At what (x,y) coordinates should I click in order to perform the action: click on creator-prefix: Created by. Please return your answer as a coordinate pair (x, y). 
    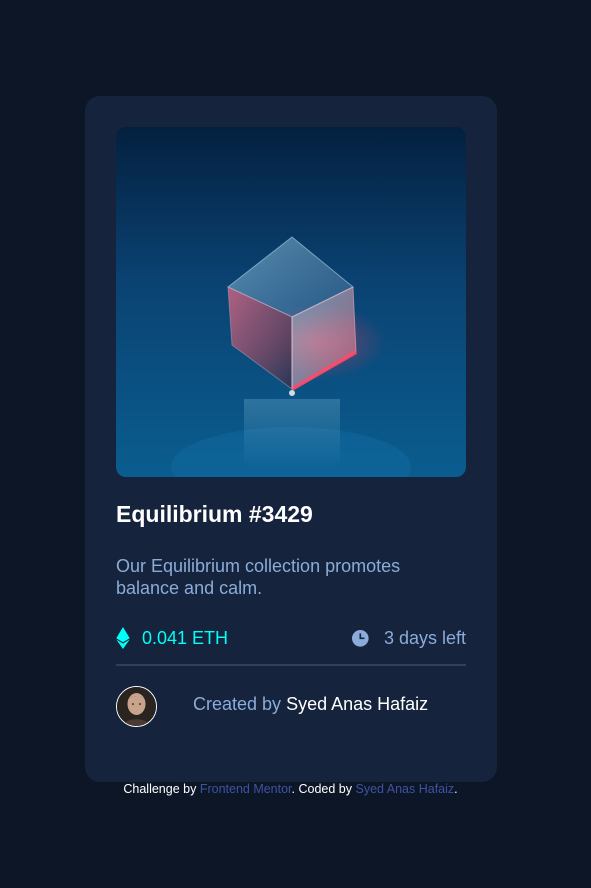
    Looking at the image, I should click on (237, 704).